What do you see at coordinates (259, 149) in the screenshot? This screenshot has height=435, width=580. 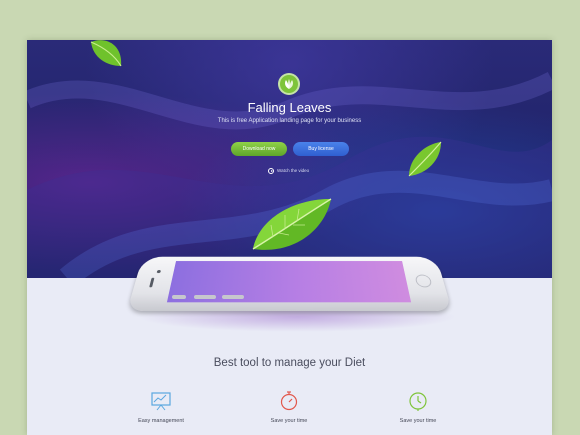 I see `download-now-button: Download now` at bounding box center [259, 149].